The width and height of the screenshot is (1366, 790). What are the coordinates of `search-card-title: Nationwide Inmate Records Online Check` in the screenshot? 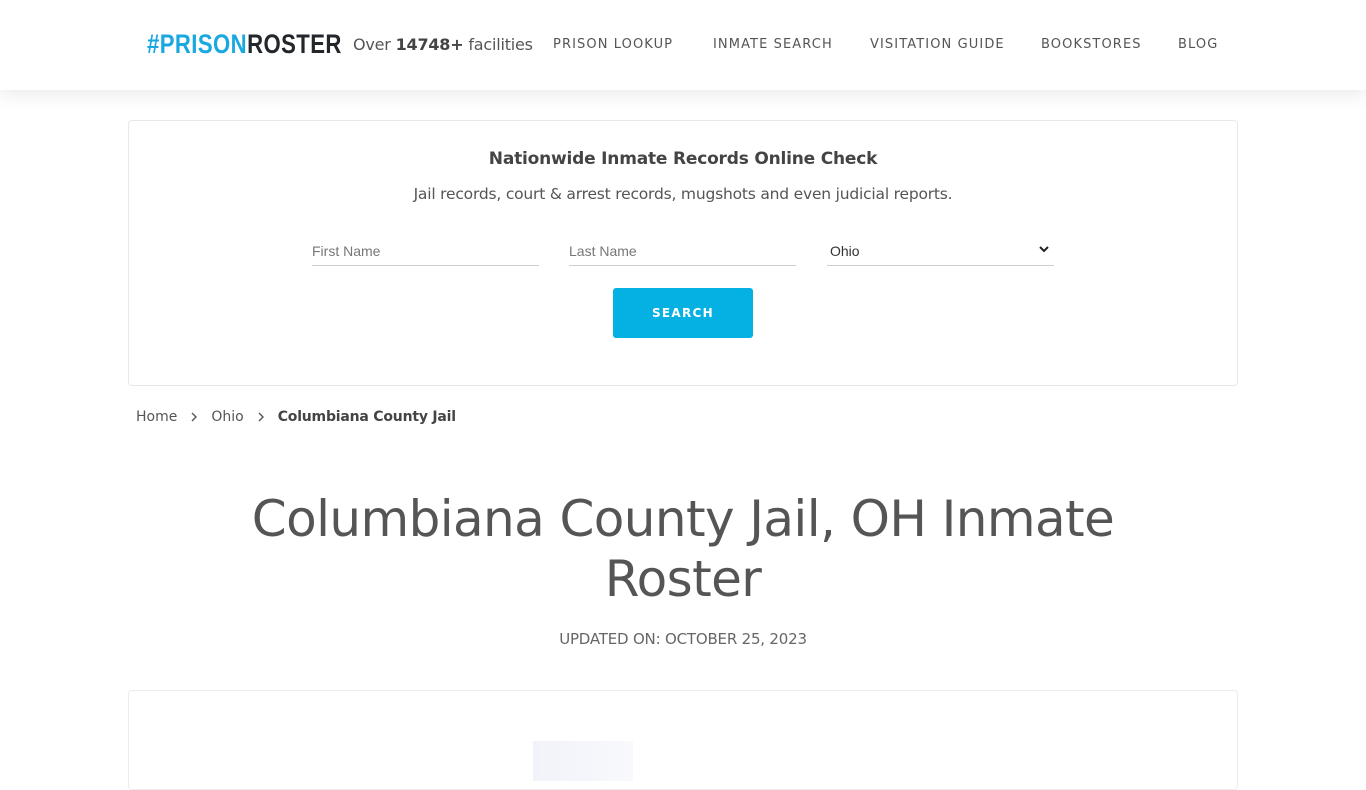 It's located at (683, 159).